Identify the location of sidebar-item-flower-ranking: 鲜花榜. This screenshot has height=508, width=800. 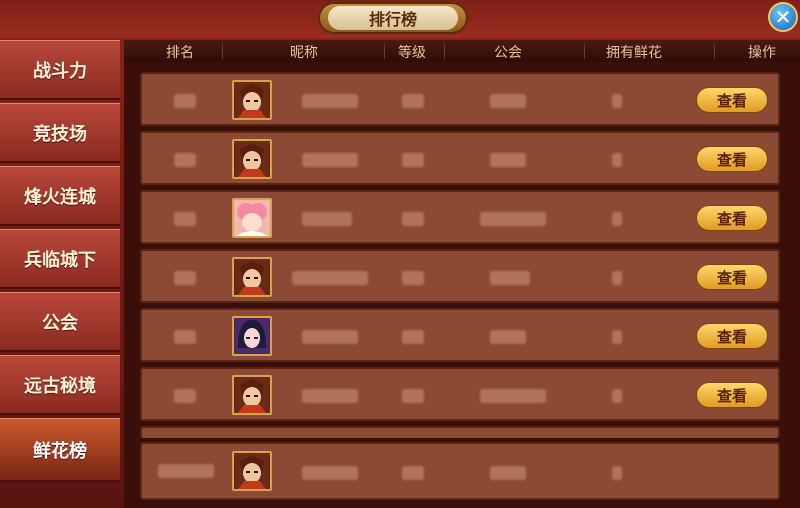
(60, 450).